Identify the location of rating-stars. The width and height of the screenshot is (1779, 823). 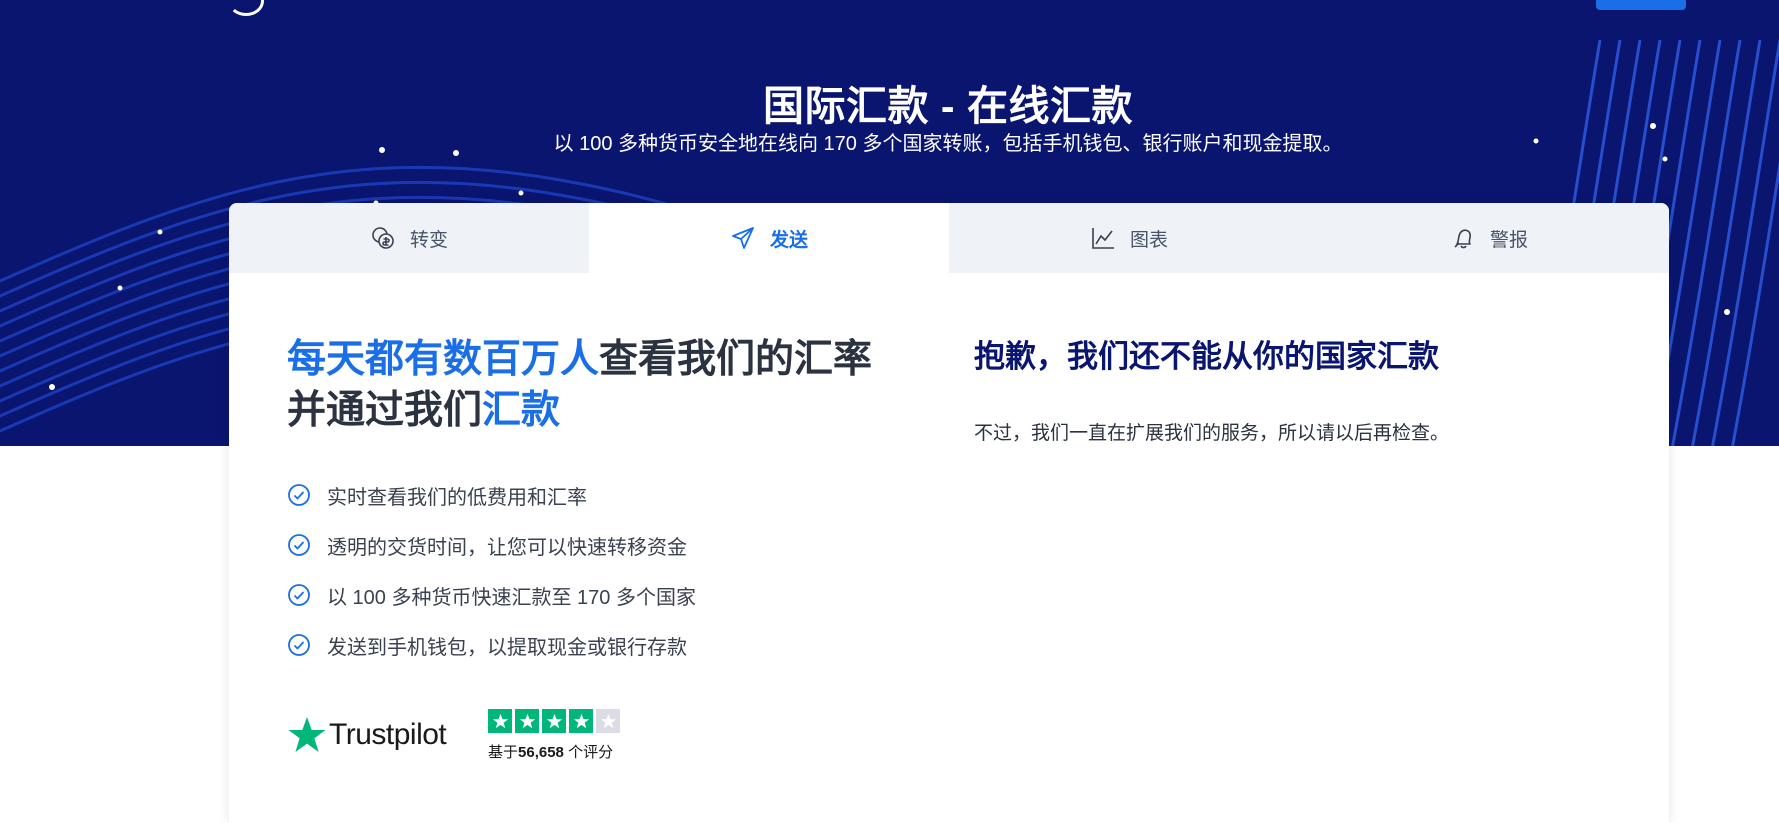
(555, 721).